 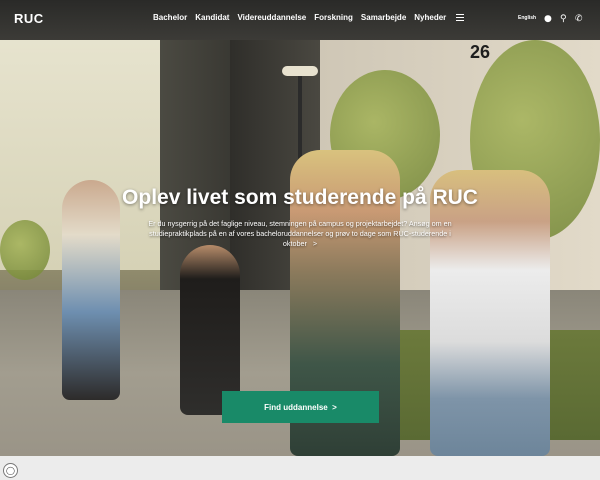 I want to click on nav-item-kandidat: Kandidat, so click(x=212, y=17).